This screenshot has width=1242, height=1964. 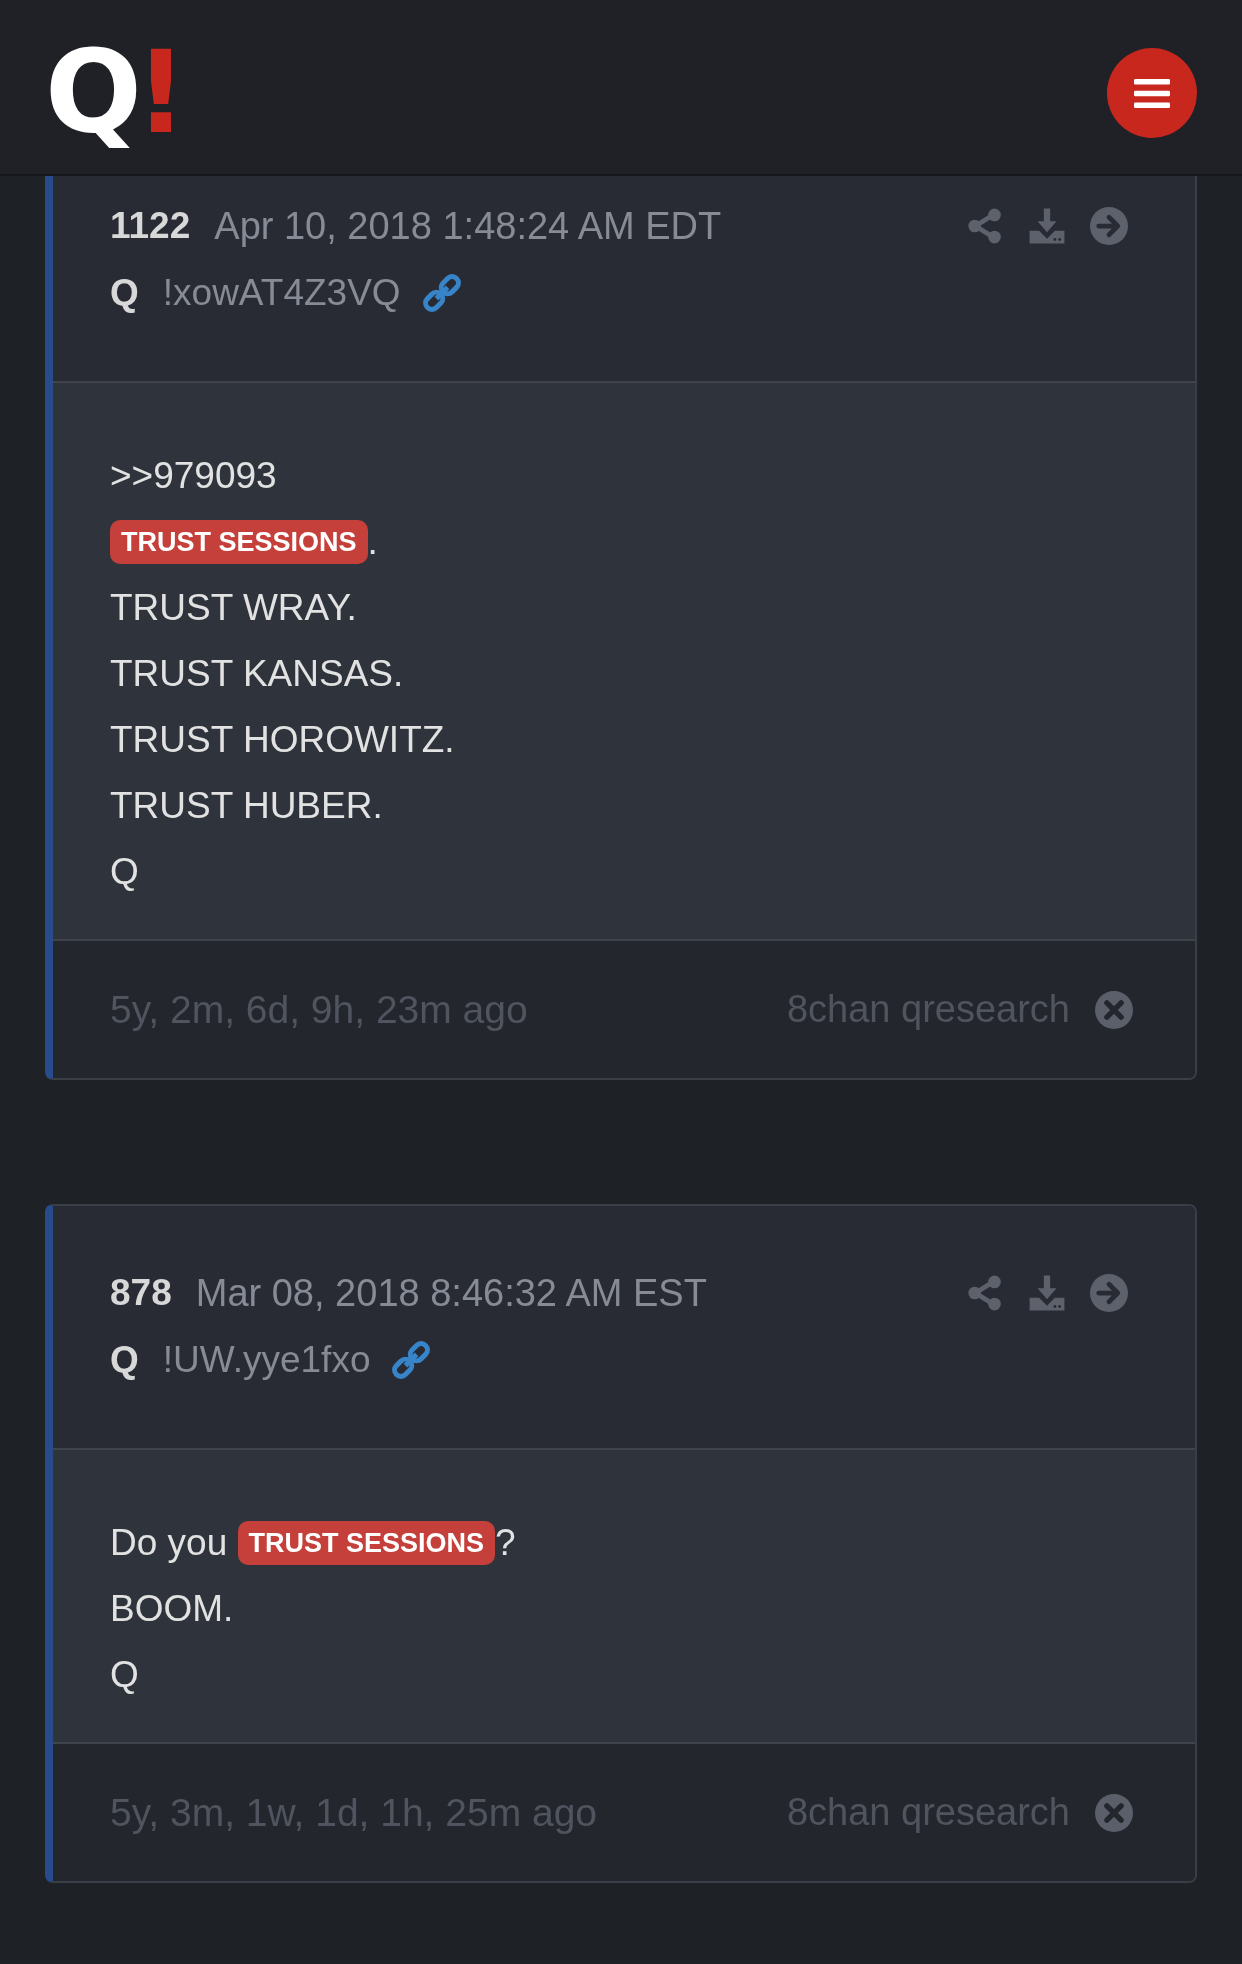 I want to click on menu-icon, so click(x=1152, y=93).